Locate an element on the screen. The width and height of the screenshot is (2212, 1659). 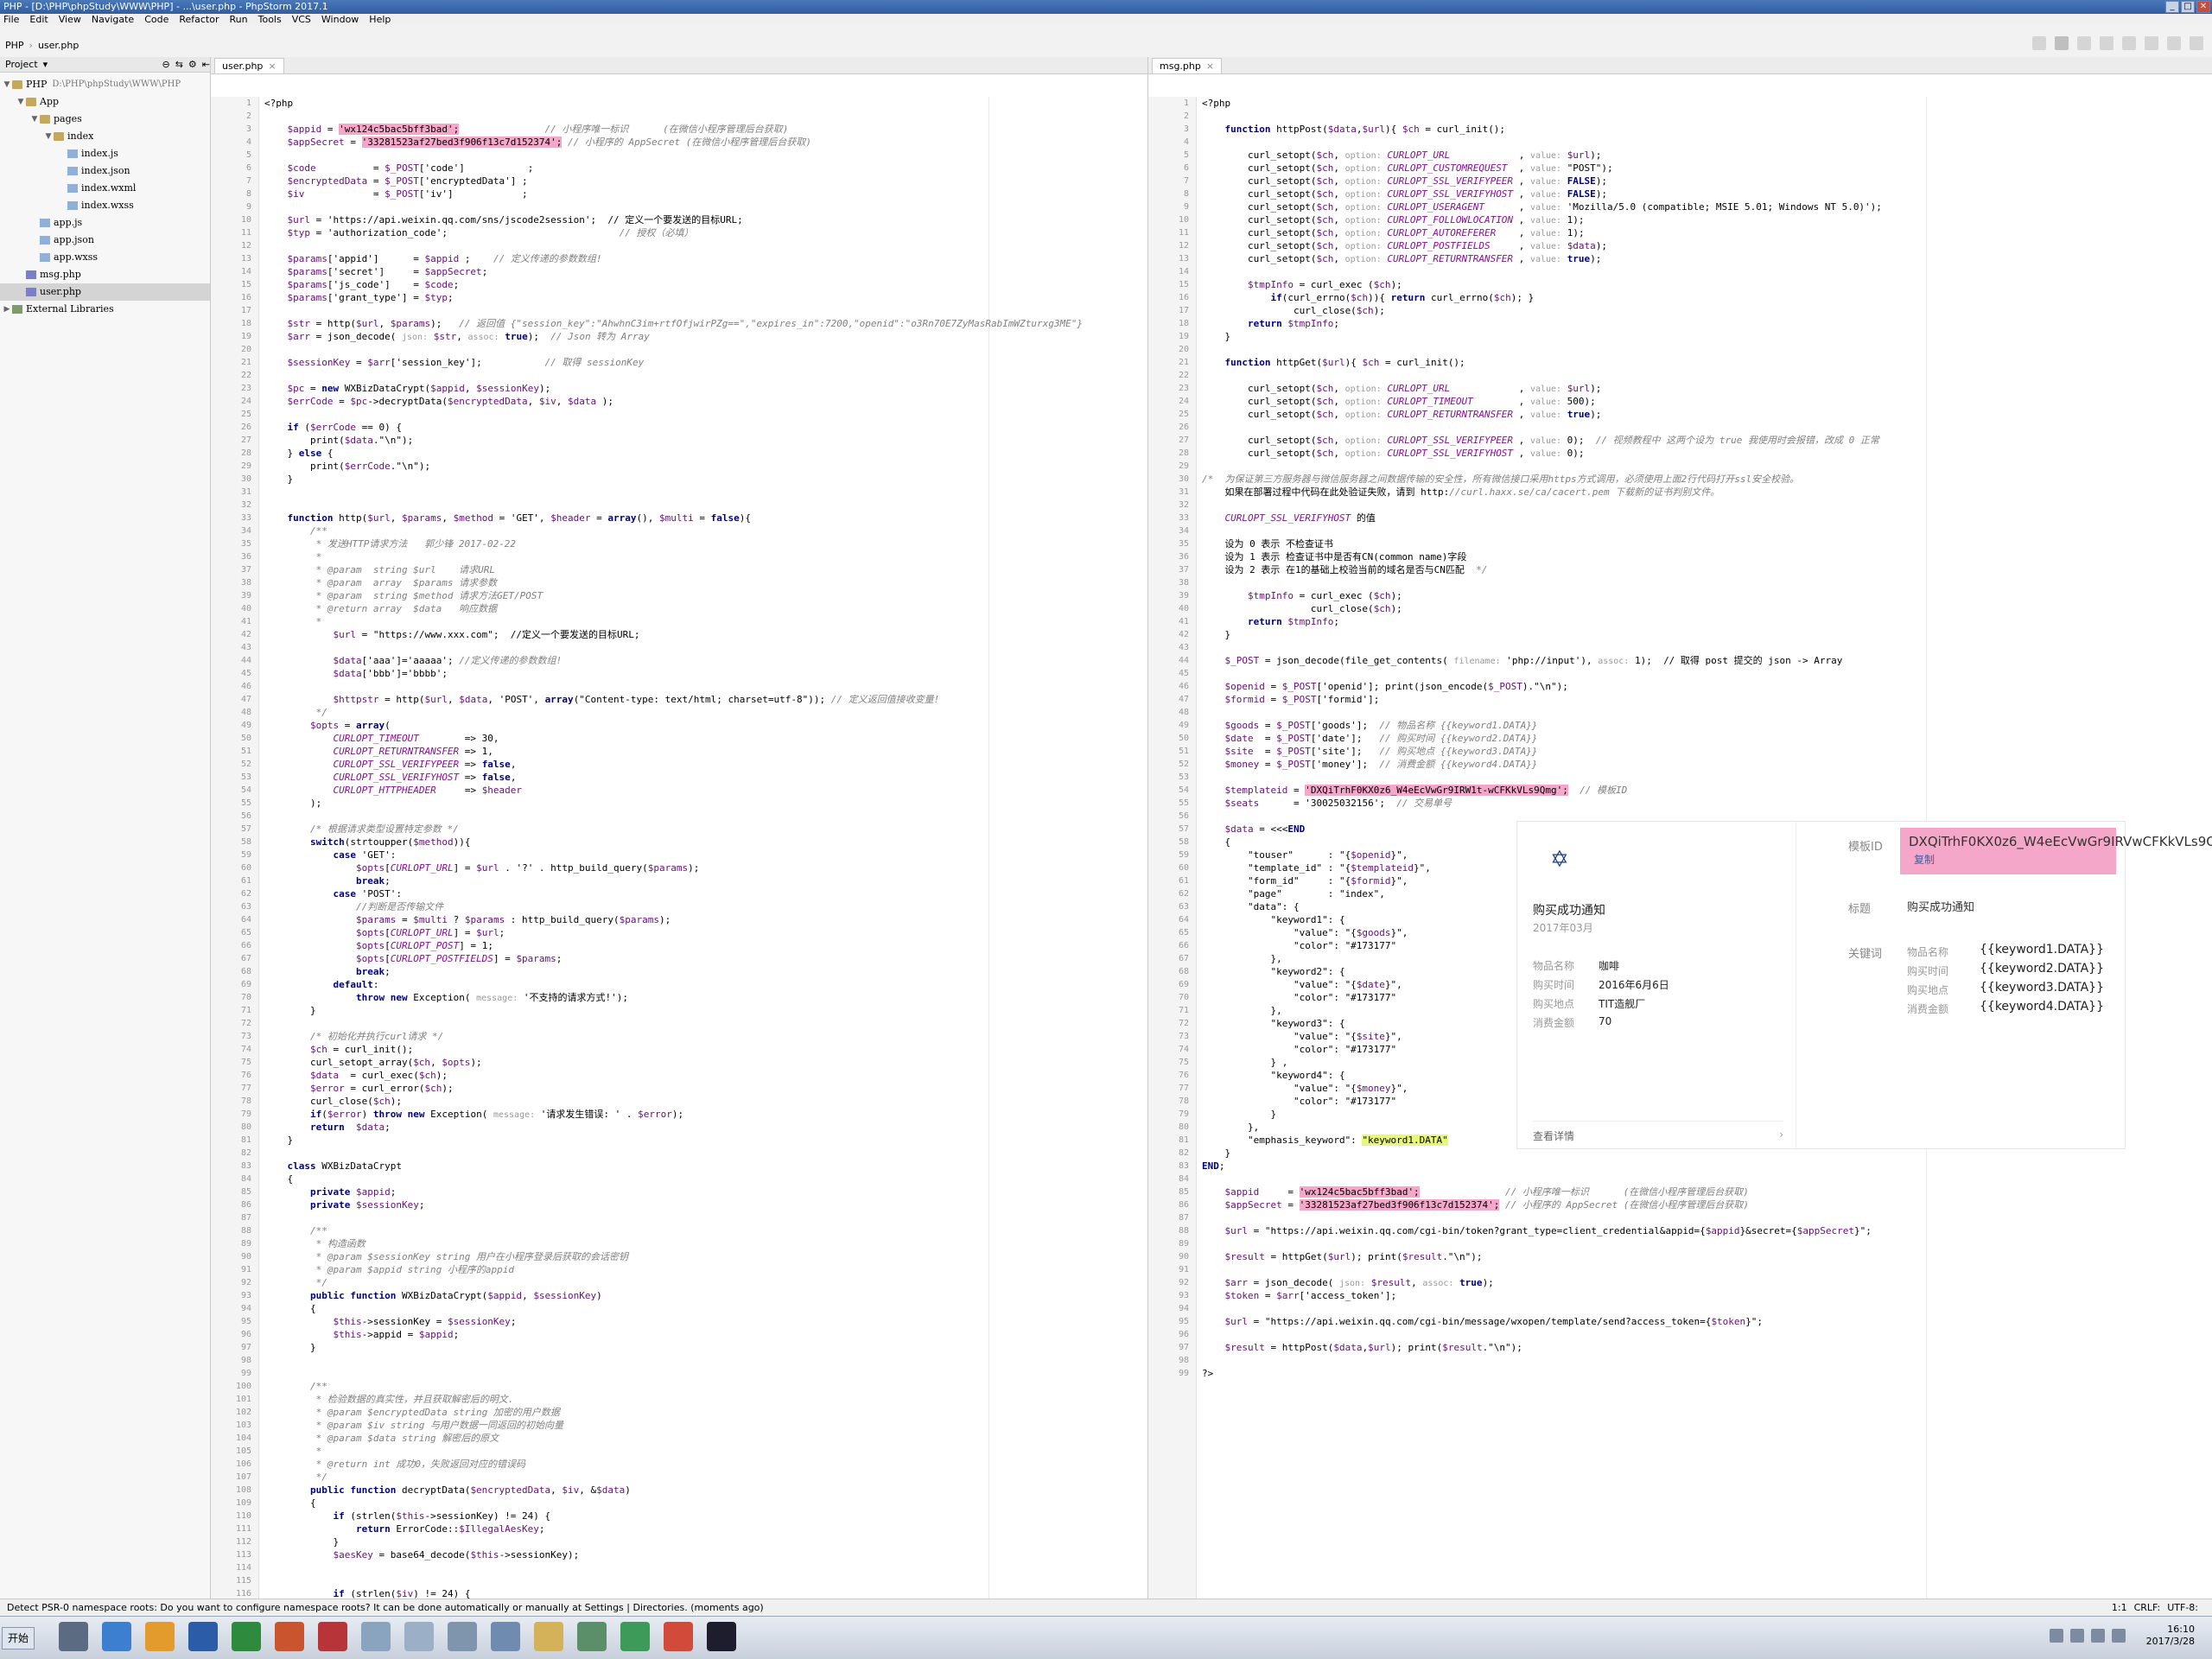
code-line: CURLOPT_SSL_VERIFYPEER => false, is located at coordinates (705, 764).